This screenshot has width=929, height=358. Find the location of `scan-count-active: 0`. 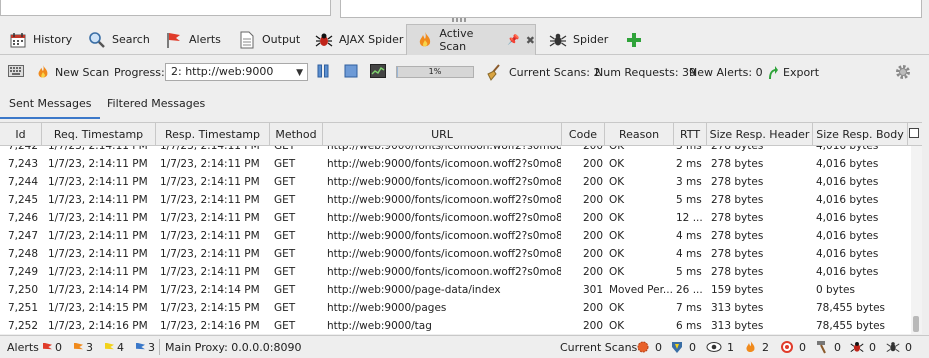

scan-count-active: 0 is located at coordinates (649, 347).